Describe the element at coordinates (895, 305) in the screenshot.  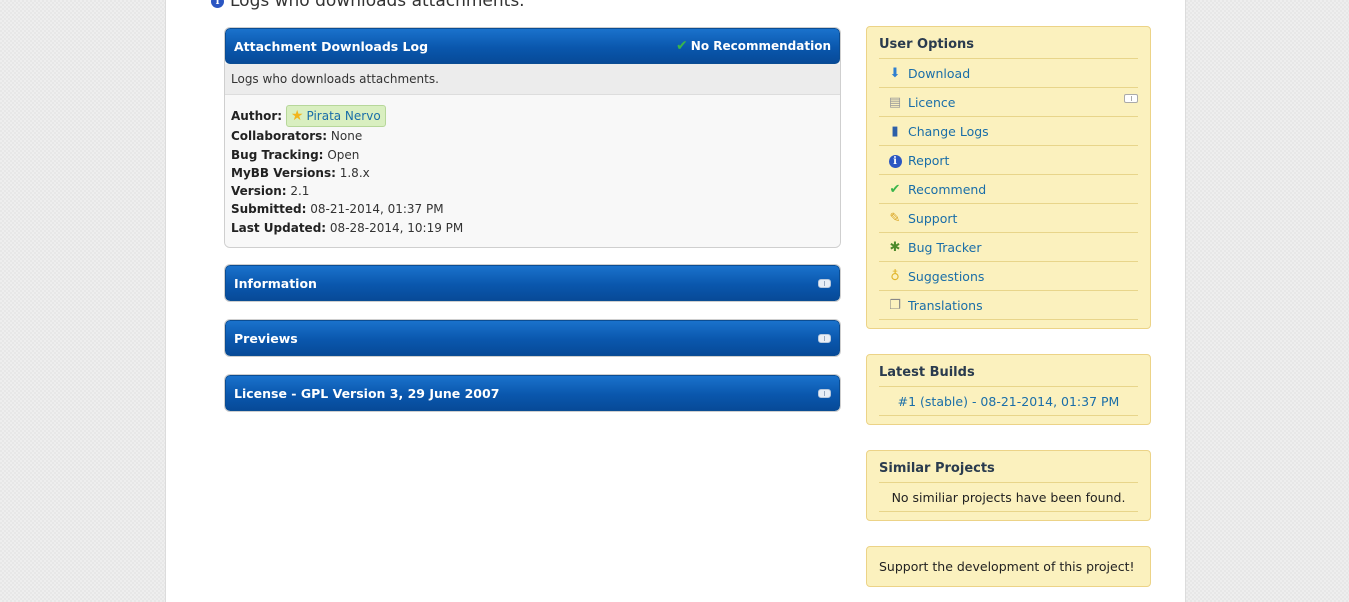
I see `pages-icon: ❐` at that location.